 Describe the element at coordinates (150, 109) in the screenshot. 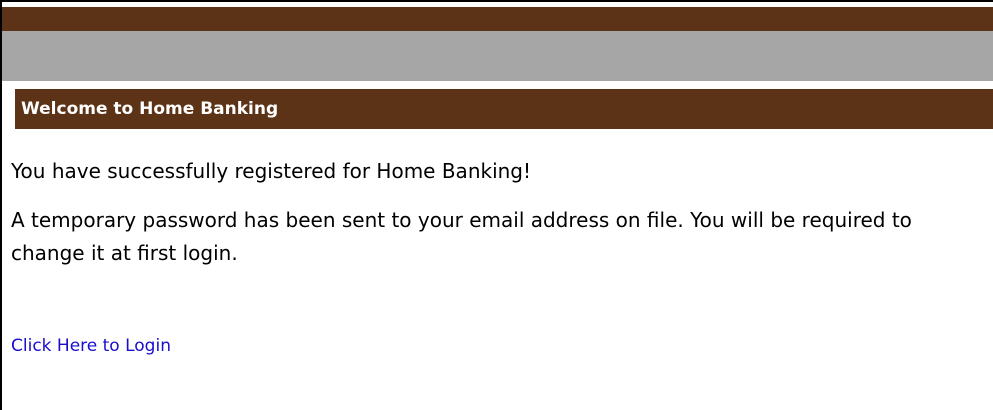

I see `page-title: Welcome to Home Banking` at that location.